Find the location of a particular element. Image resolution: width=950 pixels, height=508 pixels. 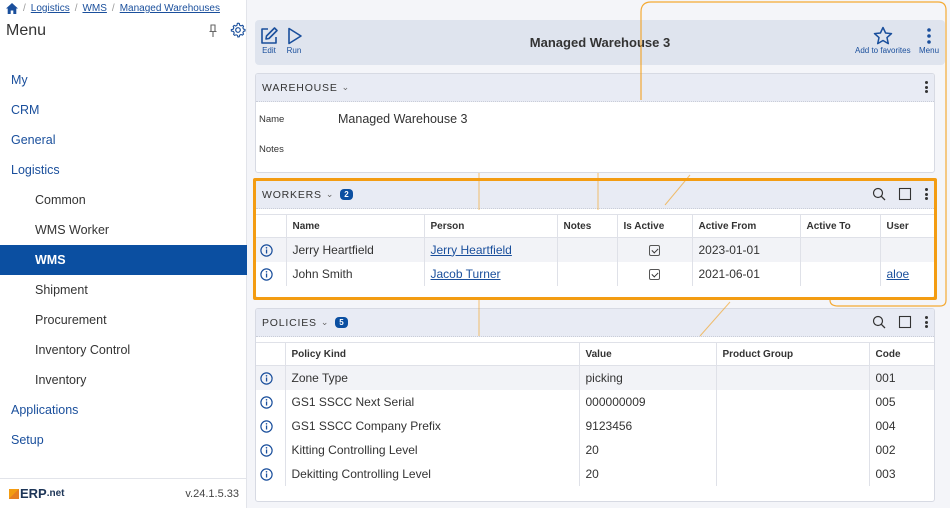

table-row: Kitting Controlling Level 20 002 is located at coordinates (595, 449).